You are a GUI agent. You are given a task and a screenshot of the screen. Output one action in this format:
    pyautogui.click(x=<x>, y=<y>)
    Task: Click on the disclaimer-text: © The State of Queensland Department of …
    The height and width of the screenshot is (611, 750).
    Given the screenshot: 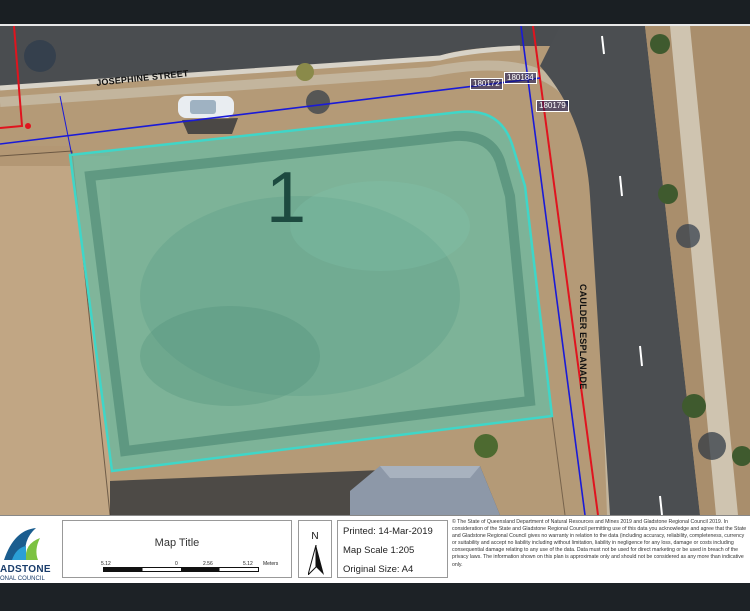 What is the action you would take?
    pyautogui.click(x=599, y=543)
    